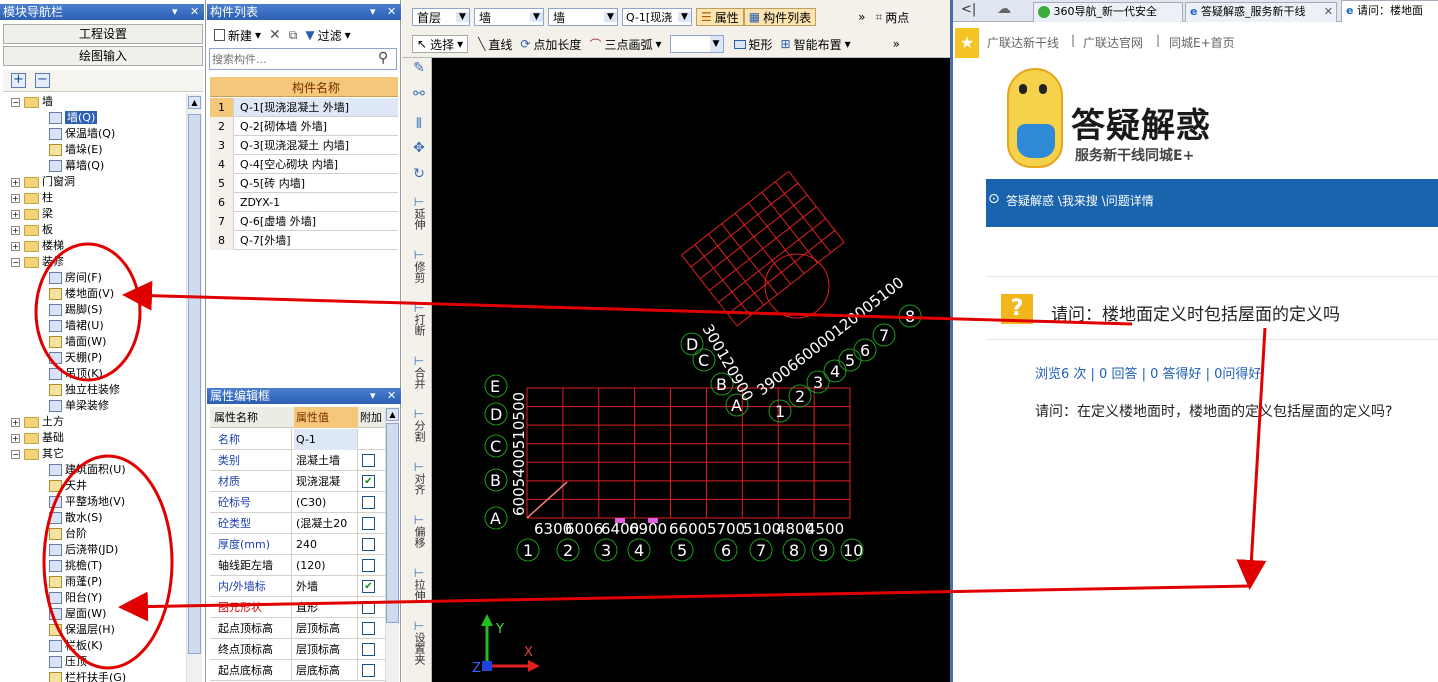 This screenshot has height=682, width=1438. Describe the element at coordinates (37, 454) in the screenshot. I see `tree-folder: − 其它` at that location.